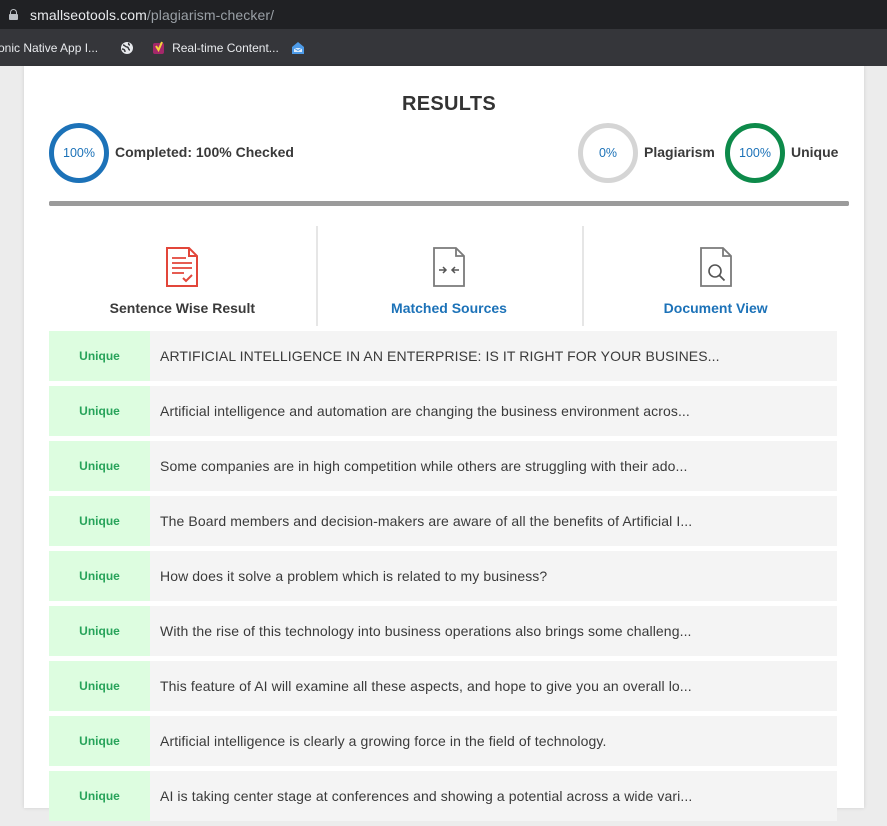  What do you see at coordinates (127, 48) in the screenshot?
I see `globe-icon` at bounding box center [127, 48].